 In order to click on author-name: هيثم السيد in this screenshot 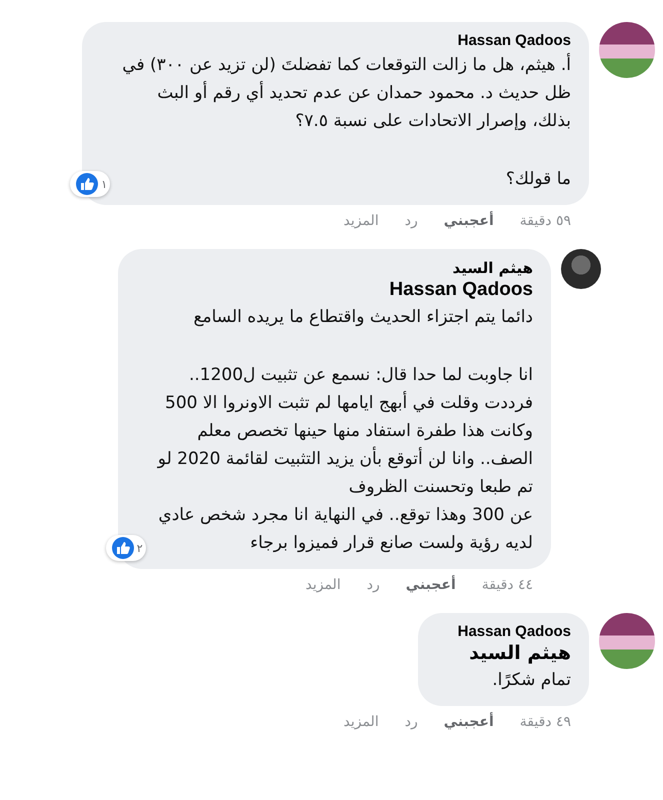, I will do `click(492, 268)`.